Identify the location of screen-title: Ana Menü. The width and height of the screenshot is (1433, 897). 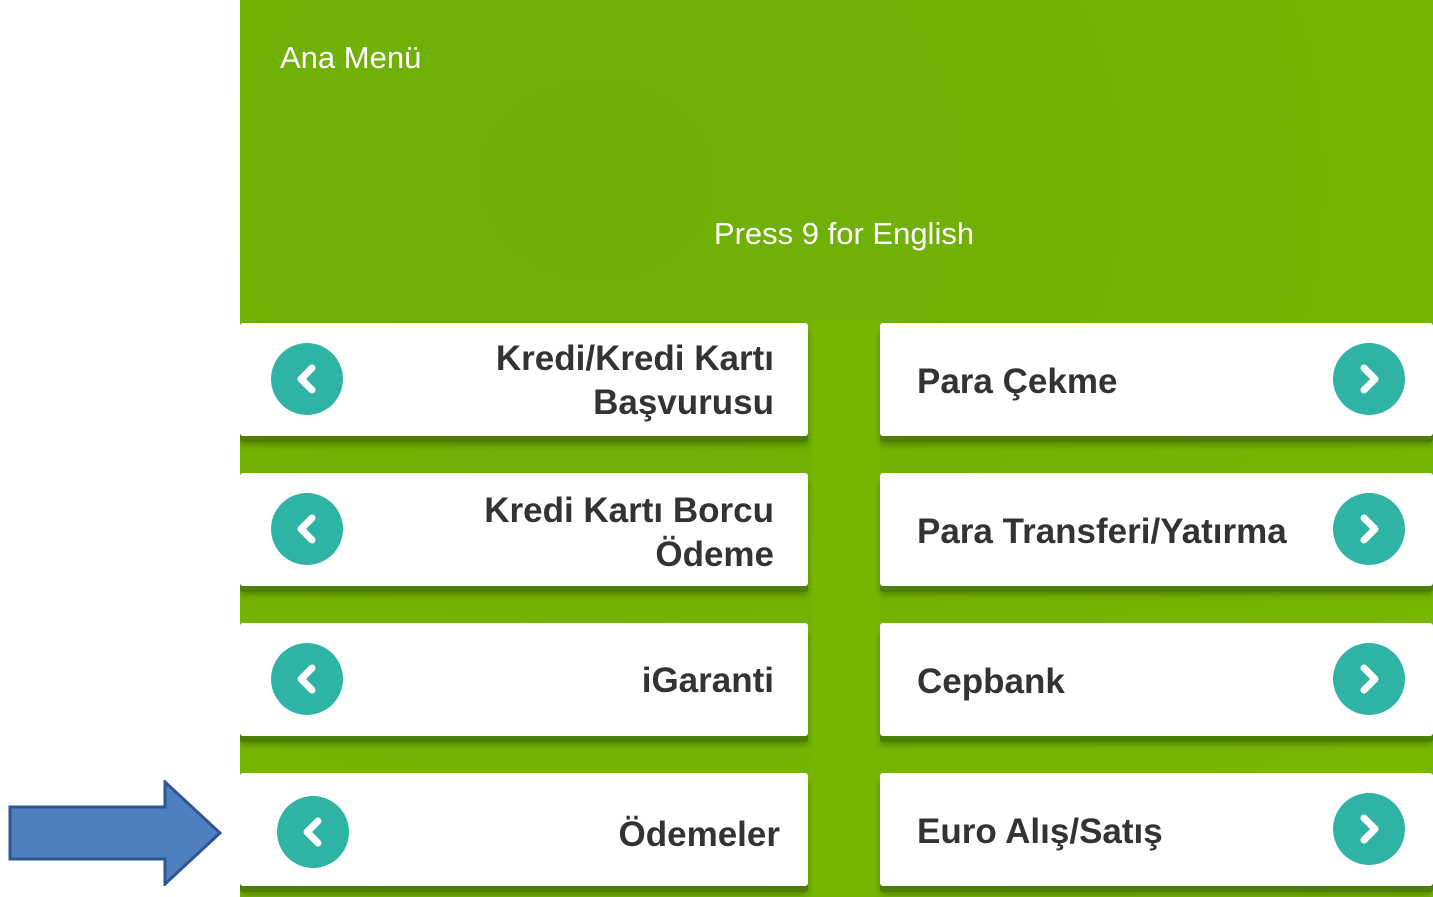
(351, 57).